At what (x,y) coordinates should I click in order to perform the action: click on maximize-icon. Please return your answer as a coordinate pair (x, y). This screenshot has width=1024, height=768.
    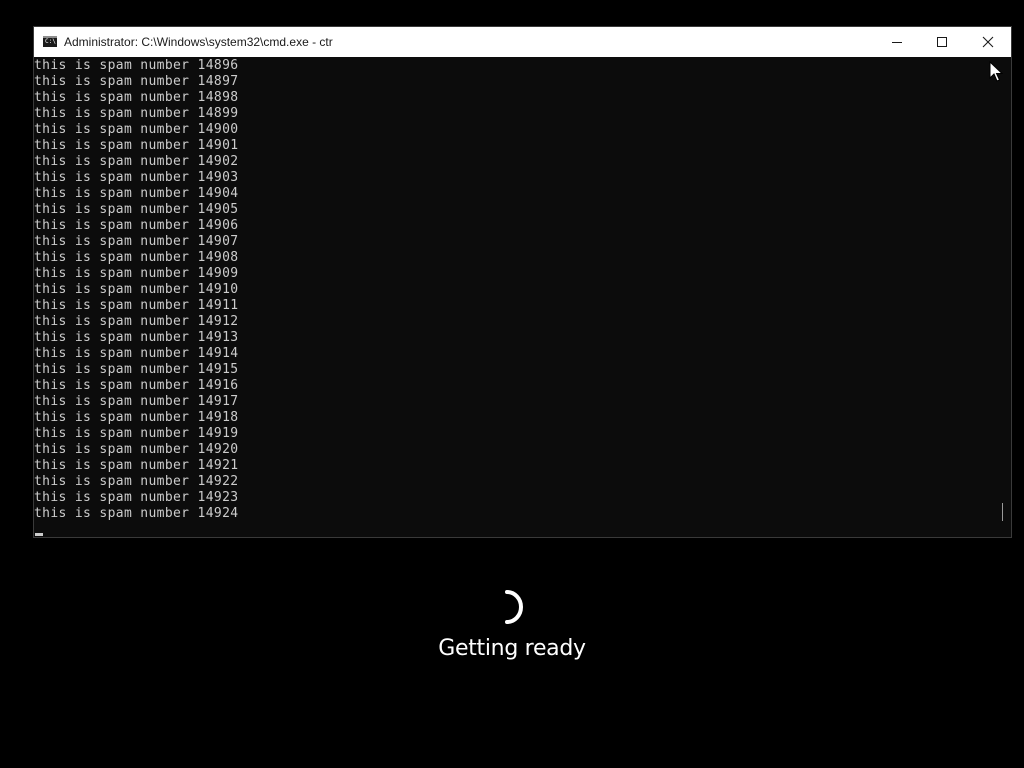
    Looking at the image, I should click on (942, 42).